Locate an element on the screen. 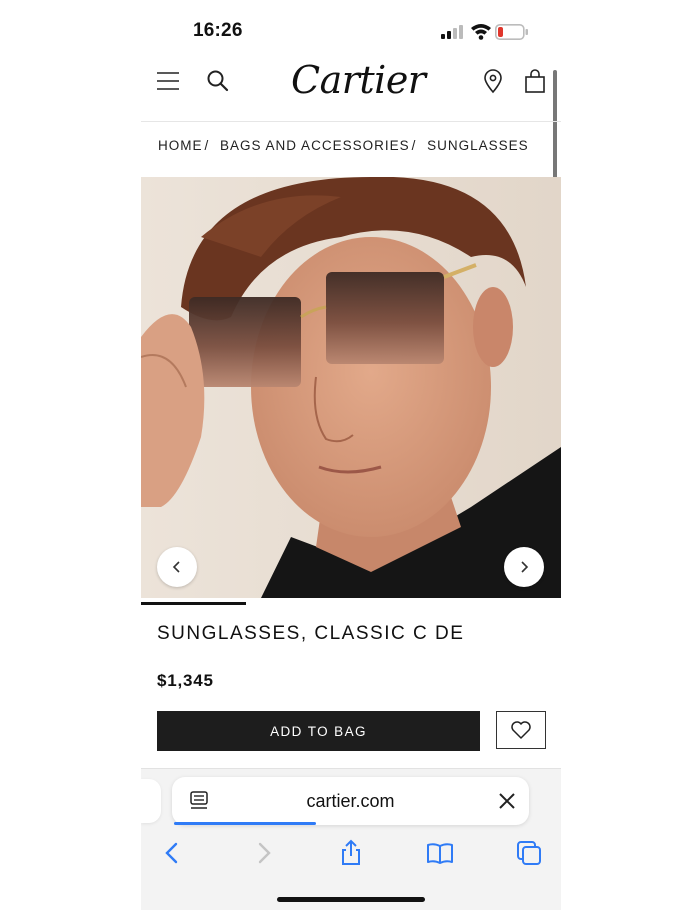 The image size is (700, 910). battery-icon is located at coordinates (511, 32).